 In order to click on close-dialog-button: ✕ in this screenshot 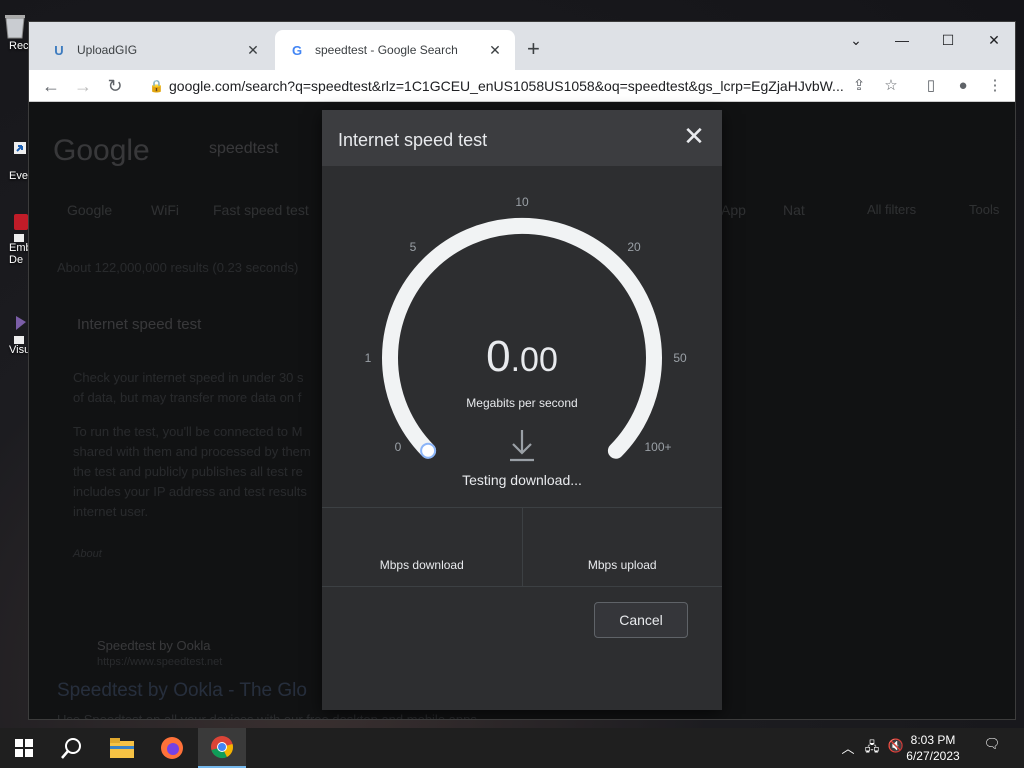, I will do `click(694, 136)`.